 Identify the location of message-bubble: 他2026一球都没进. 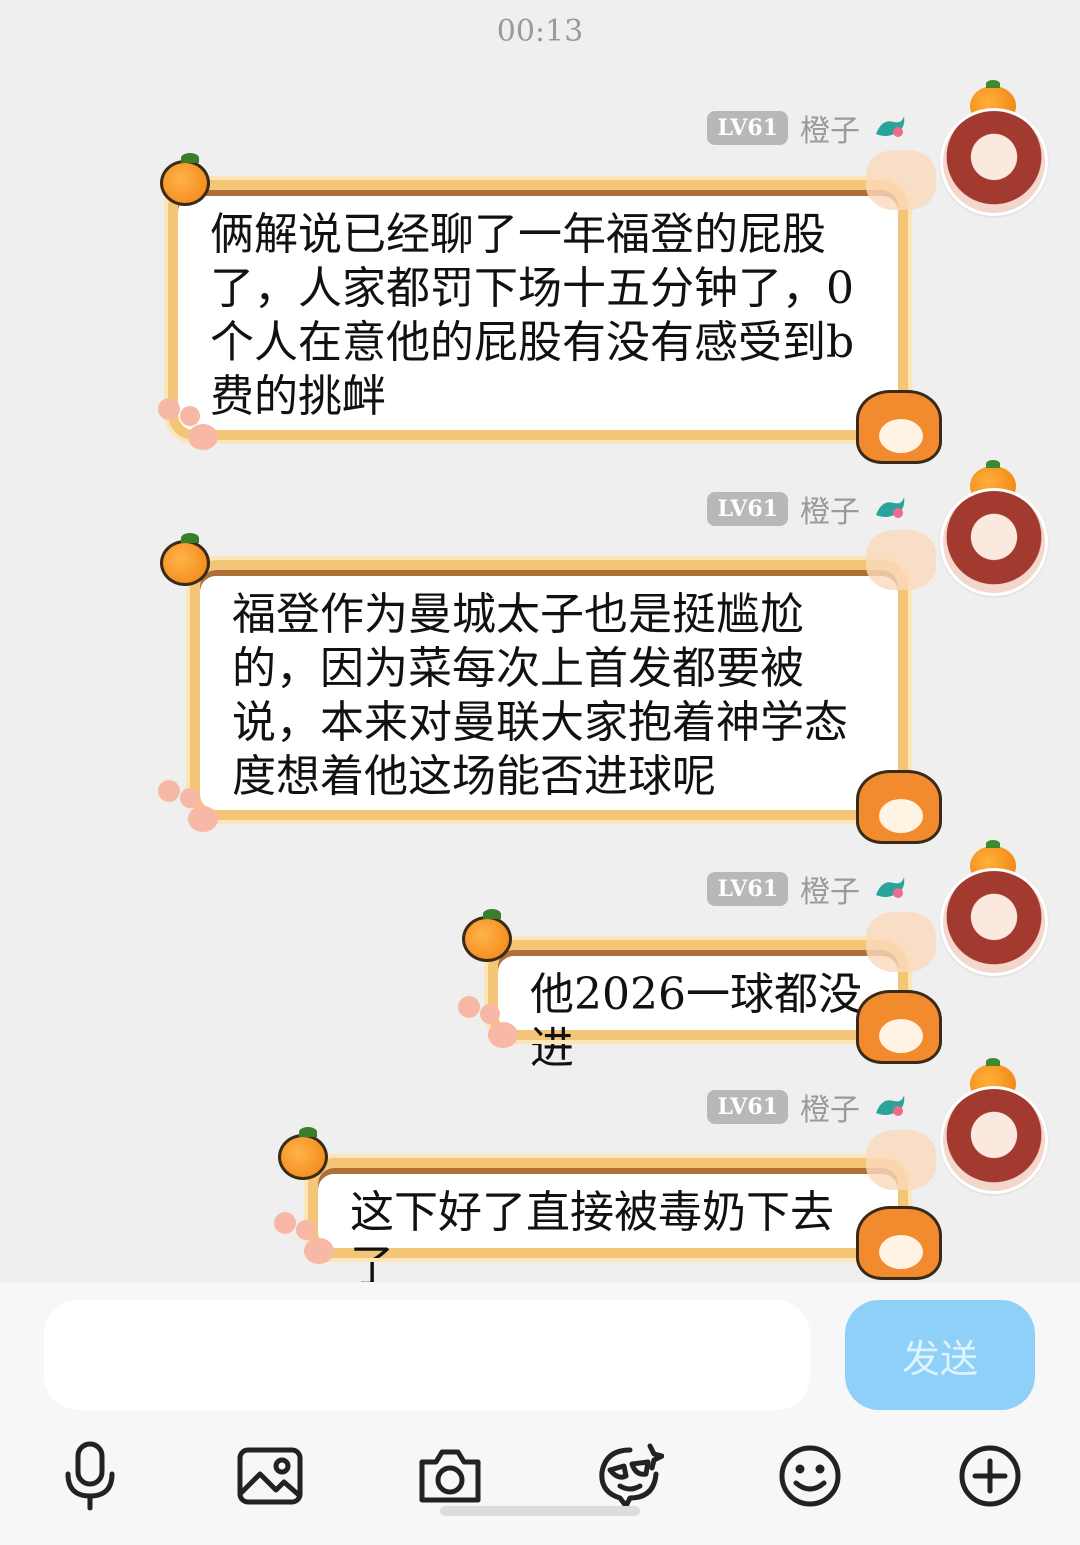
(698, 1005).